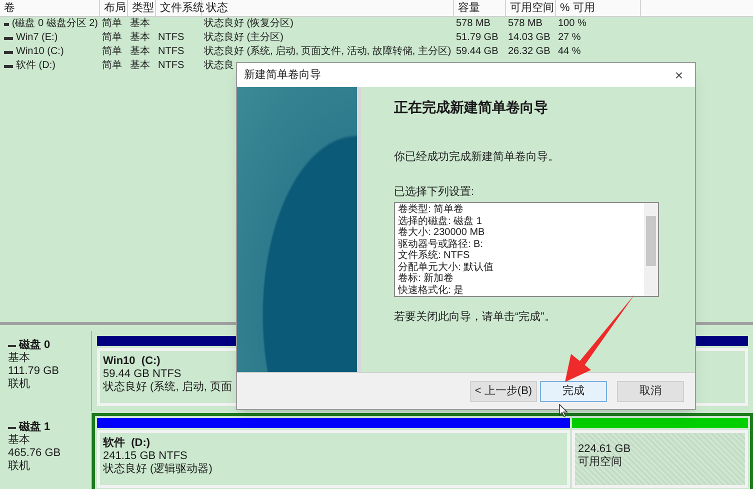 This screenshot has height=489, width=753. What do you see at coordinates (431, 210) in the screenshot?
I see `settings-item: 卷类型: 简单卷` at bounding box center [431, 210].